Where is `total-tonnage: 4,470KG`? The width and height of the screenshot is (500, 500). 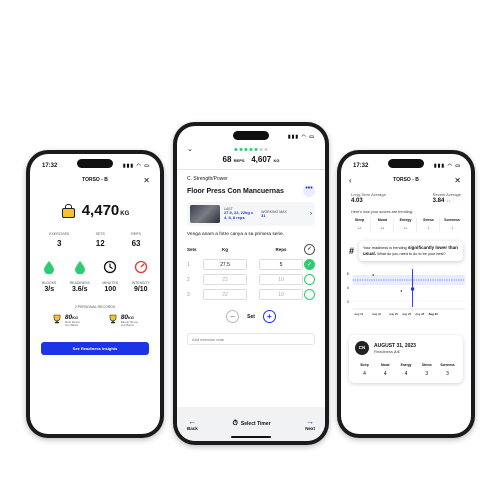
total-tonnage: 4,470KG is located at coordinates (95, 211).